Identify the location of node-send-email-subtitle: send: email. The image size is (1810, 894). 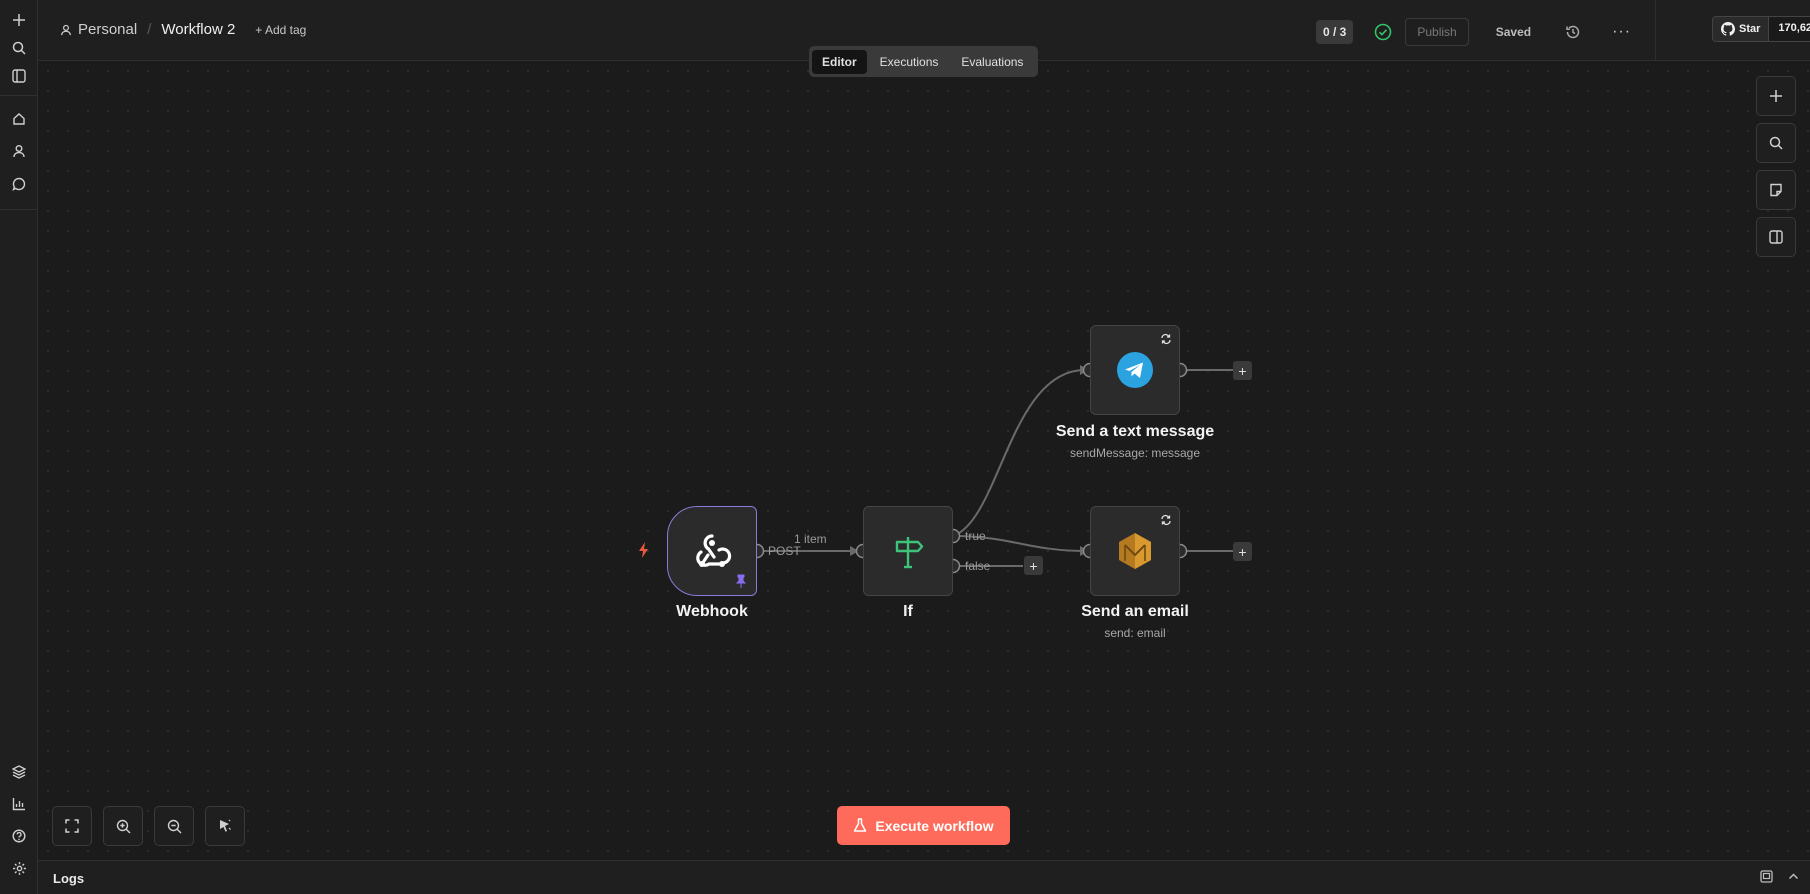
(1135, 633).